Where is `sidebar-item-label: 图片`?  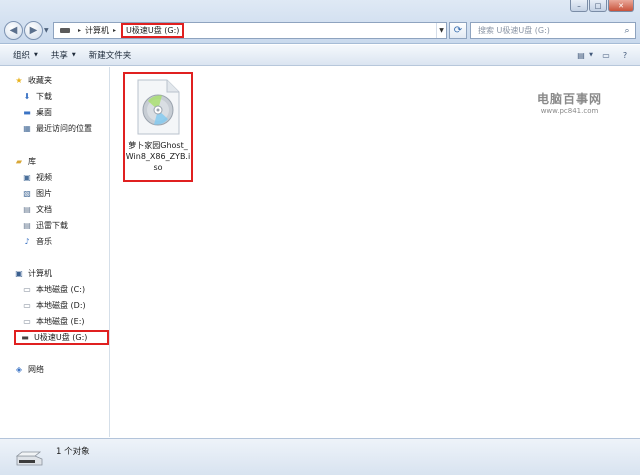 sidebar-item-label: 图片 is located at coordinates (44, 193).